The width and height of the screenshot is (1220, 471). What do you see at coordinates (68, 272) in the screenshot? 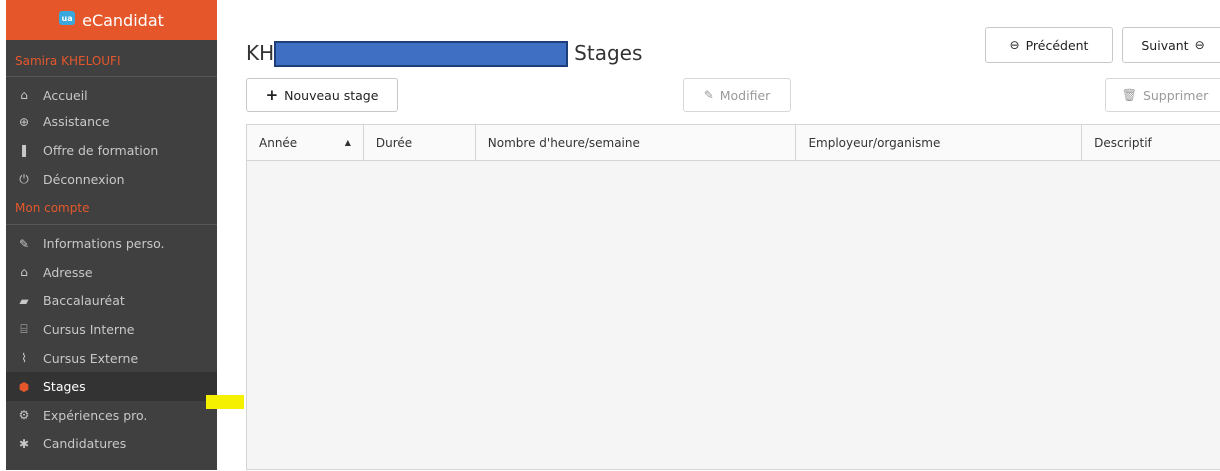
I see `sidebar-item-label: Adresse` at bounding box center [68, 272].